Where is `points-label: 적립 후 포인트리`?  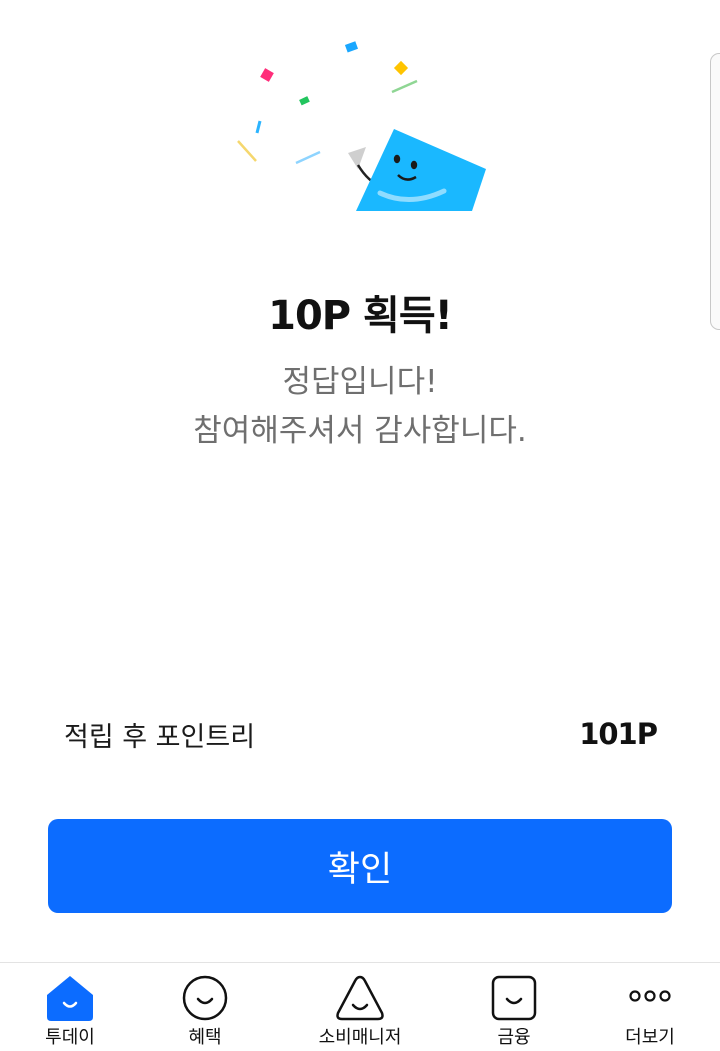 points-label: 적립 후 포인트리 is located at coordinates (160, 737).